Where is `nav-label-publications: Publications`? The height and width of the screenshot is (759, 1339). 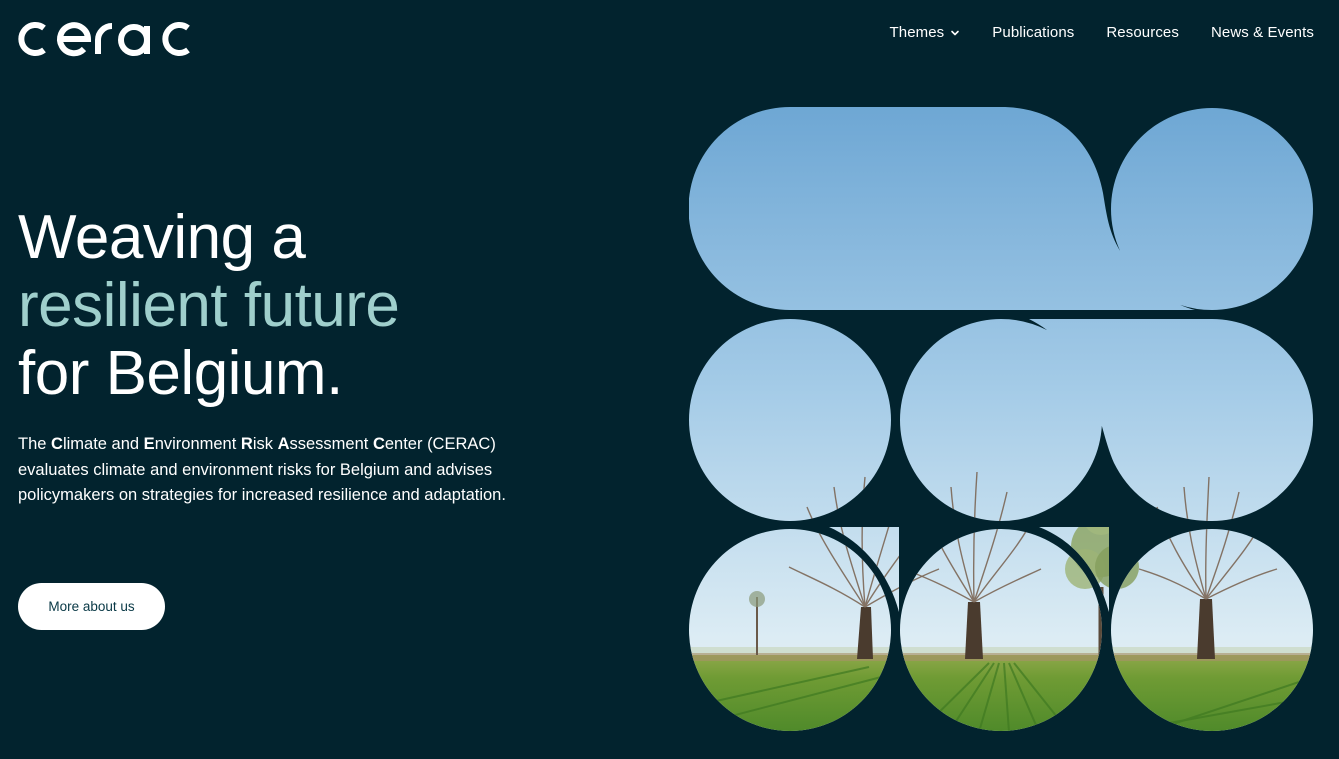 nav-label-publications: Publications is located at coordinates (1033, 32).